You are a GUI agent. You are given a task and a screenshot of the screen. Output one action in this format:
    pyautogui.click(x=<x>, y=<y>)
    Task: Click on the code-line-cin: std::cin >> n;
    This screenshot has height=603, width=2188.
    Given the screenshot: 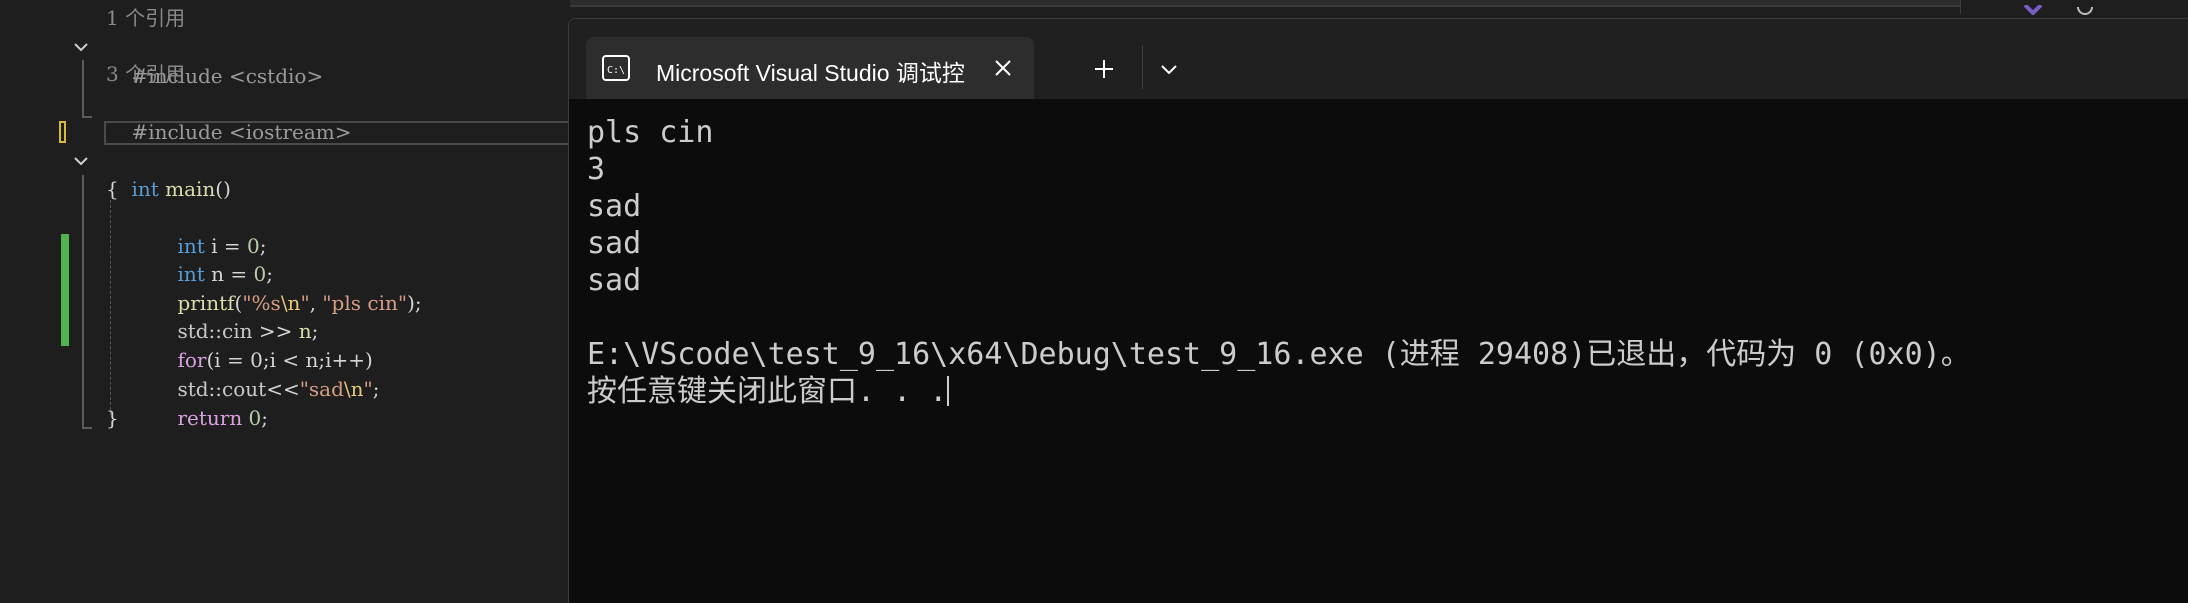 What is the action you would take?
    pyautogui.click(x=235, y=316)
    